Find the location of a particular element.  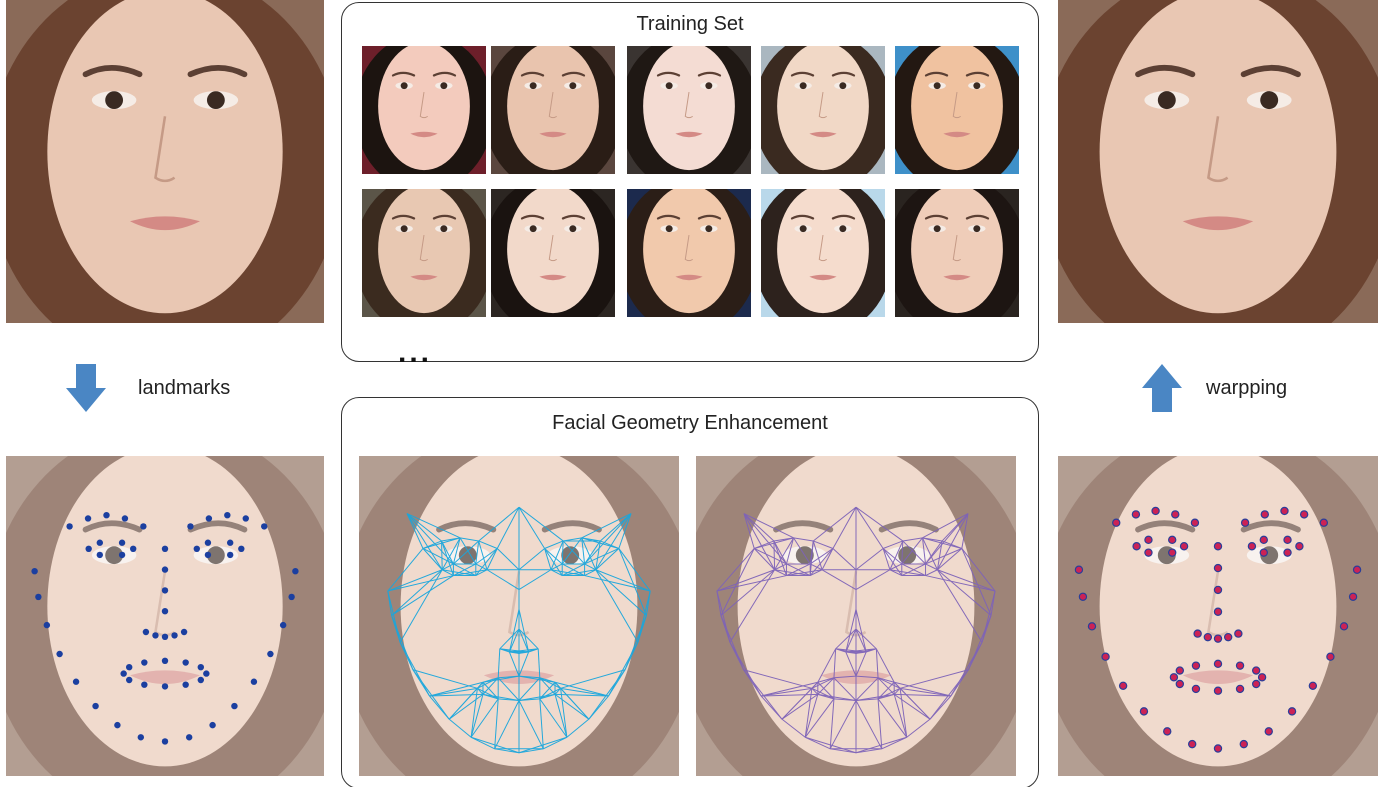

up-arrow-icon is located at coordinates (1162, 388).